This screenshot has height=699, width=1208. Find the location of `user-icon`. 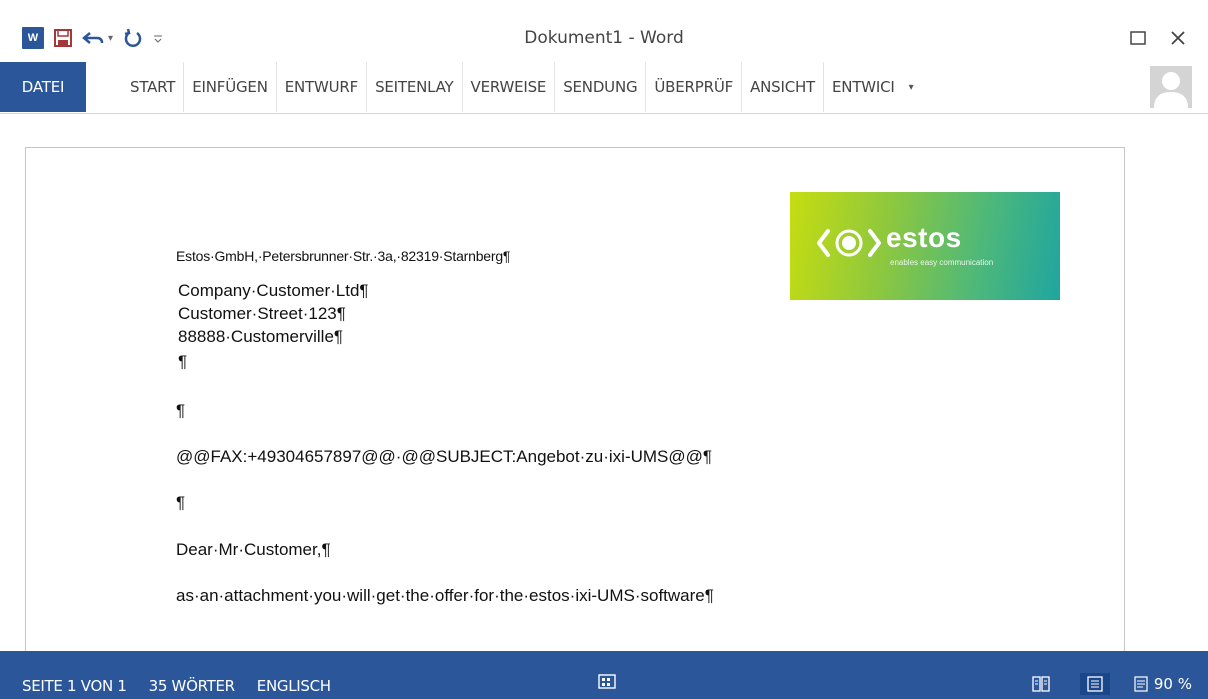

user-icon is located at coordinates (1171, 87).